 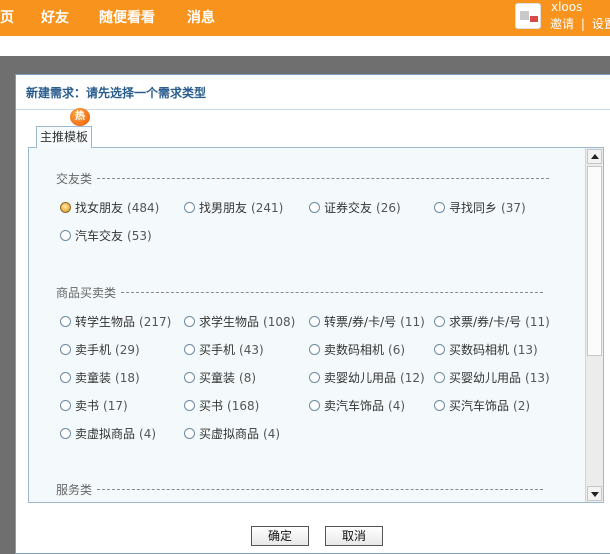 I want to click on option-sell-virtual-goods: 卖虚拟商品 (4), so click(x=108, y=433).